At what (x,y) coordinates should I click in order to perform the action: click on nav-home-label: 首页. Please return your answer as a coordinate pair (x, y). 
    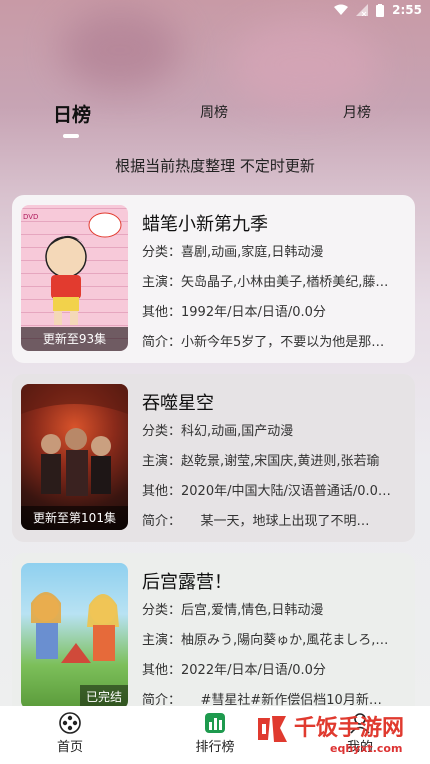
    Looking at the image, I should click on (69, 747).